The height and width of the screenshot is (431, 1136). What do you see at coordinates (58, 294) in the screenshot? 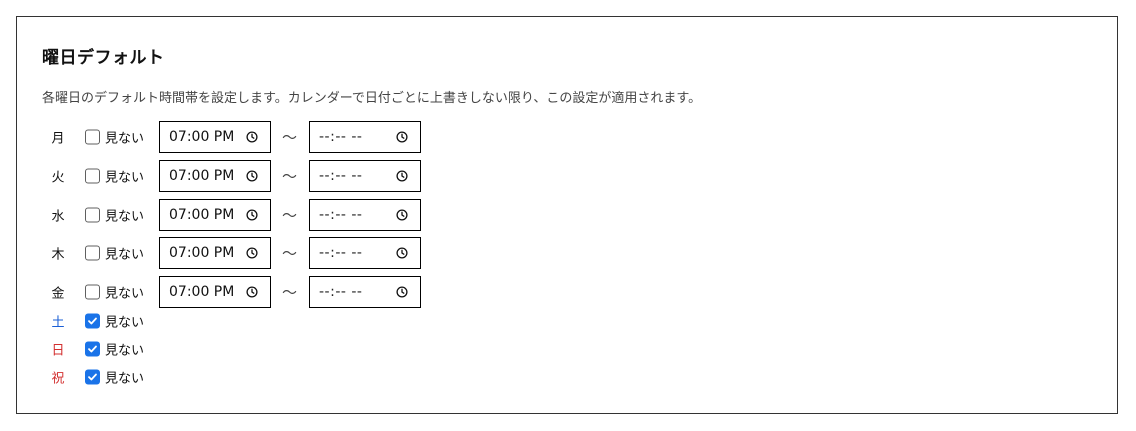
I see `weekday-label: 金` at bounding box center [58, 294].